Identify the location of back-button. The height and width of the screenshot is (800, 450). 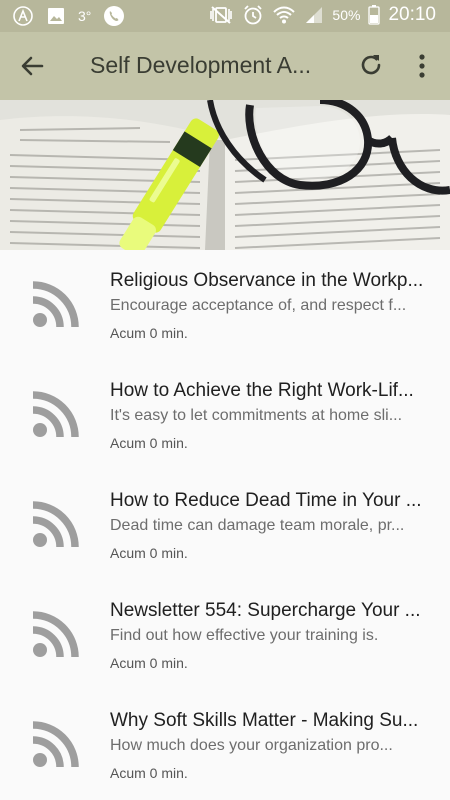
(32, 66).